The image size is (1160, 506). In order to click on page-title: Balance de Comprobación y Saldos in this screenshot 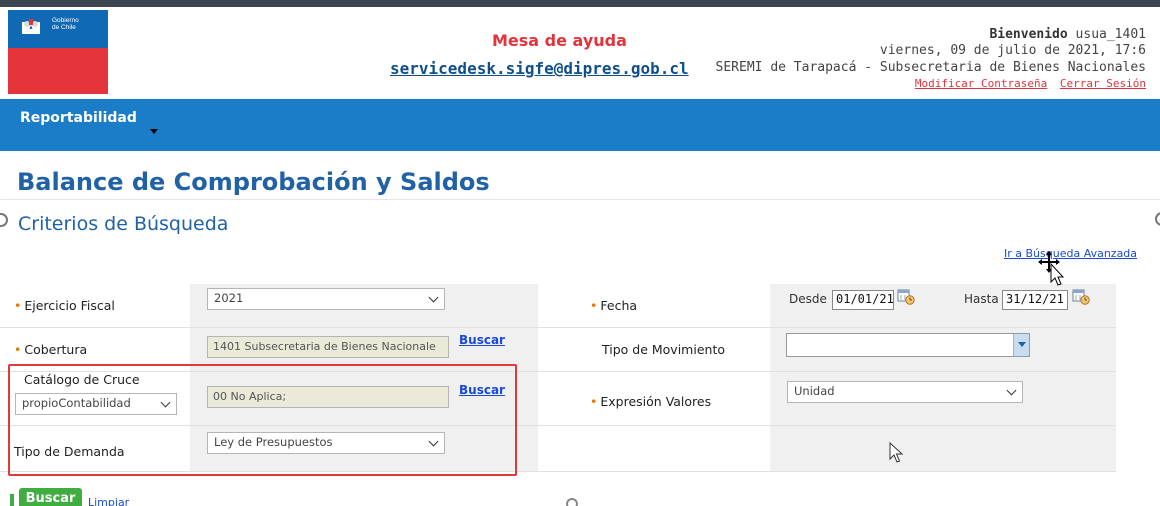, I will do `click(253, 182)`.